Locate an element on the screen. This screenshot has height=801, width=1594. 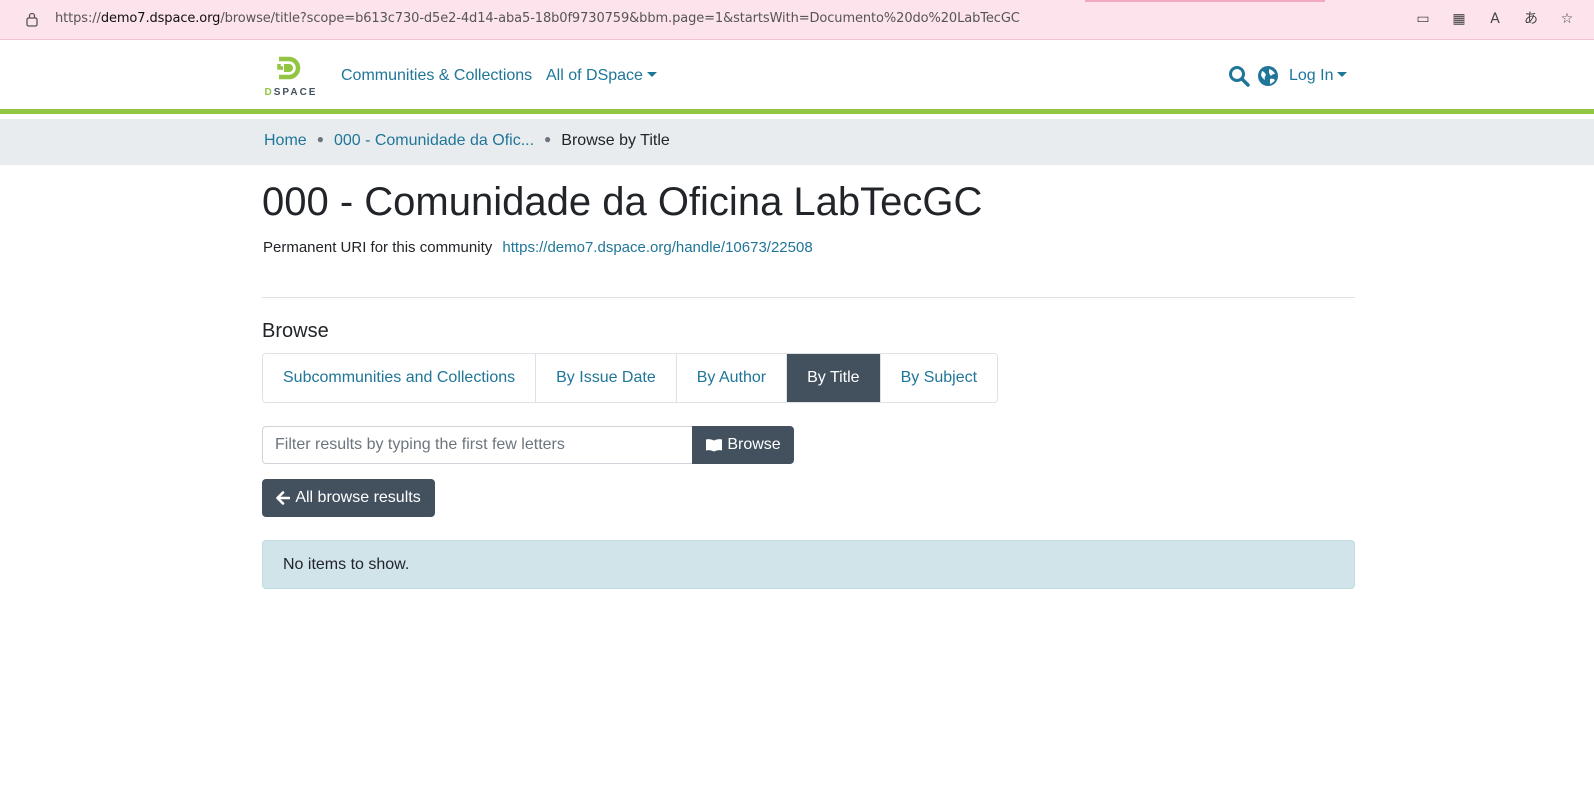
tab-by-title: By Title is located at coordinates (834, 378).